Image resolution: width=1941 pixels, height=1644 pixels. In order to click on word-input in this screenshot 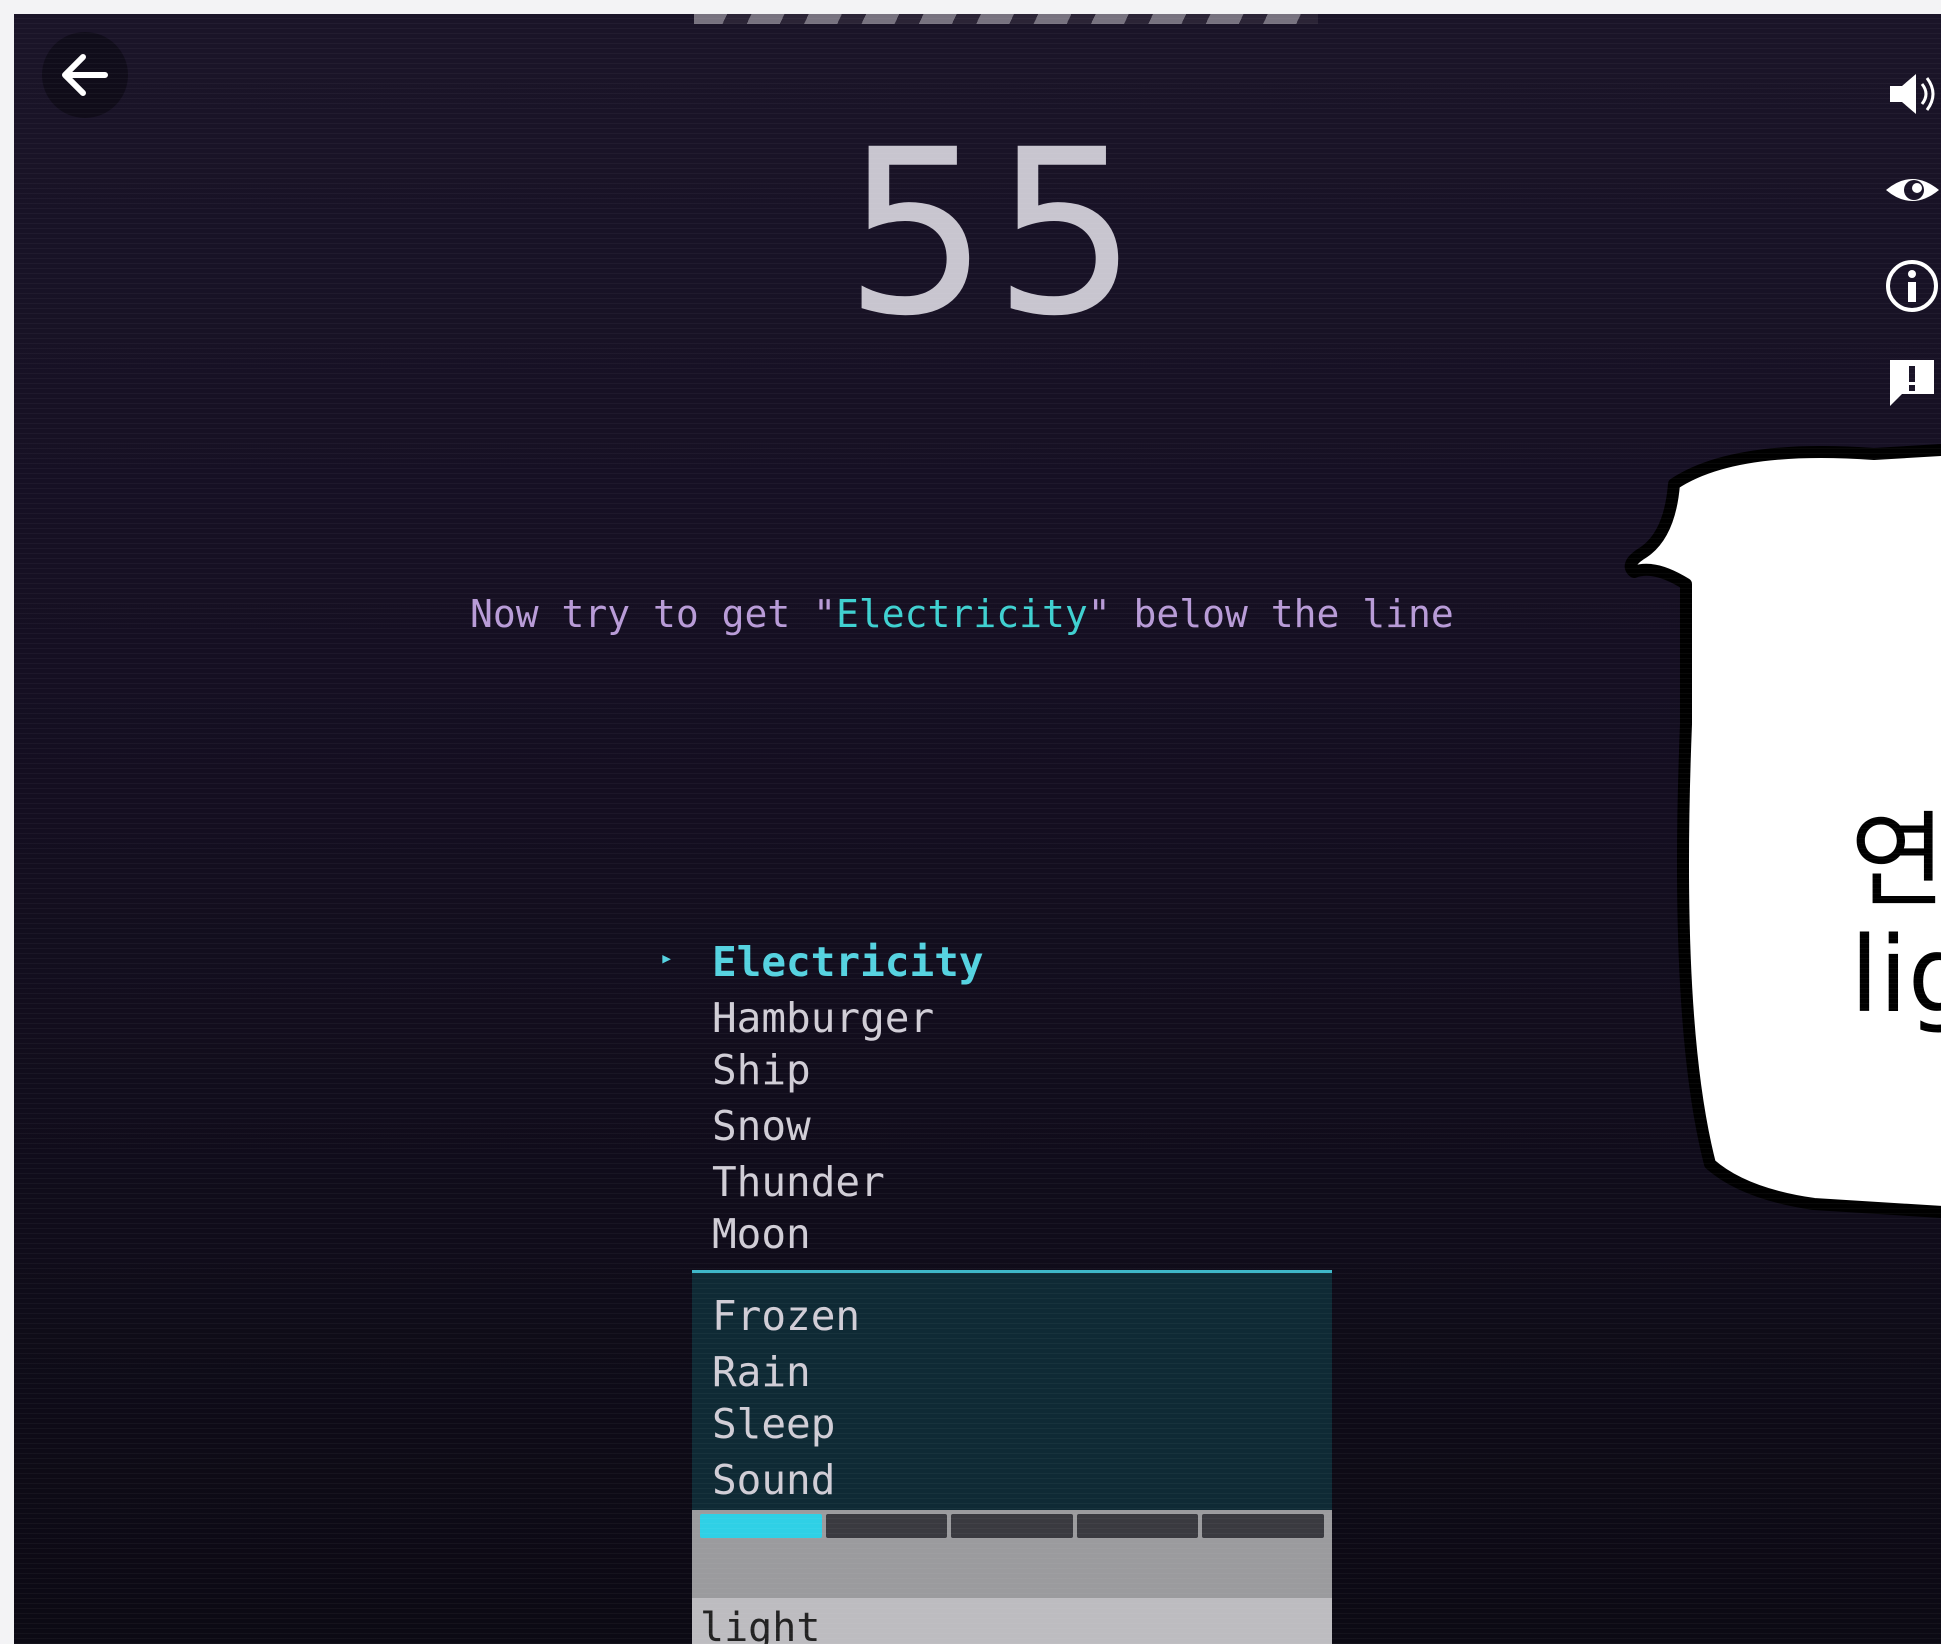, I will do `click(1012, 1621)`.